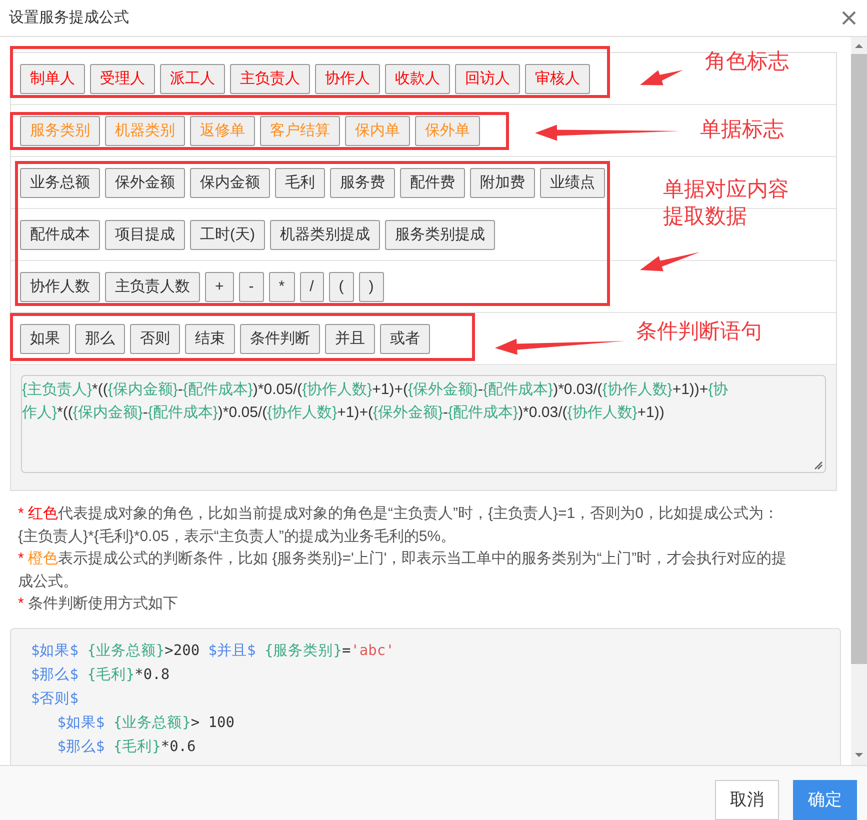 The image size is (867, 820). I want to click on token-button: 配件成本, so click(60, 235).